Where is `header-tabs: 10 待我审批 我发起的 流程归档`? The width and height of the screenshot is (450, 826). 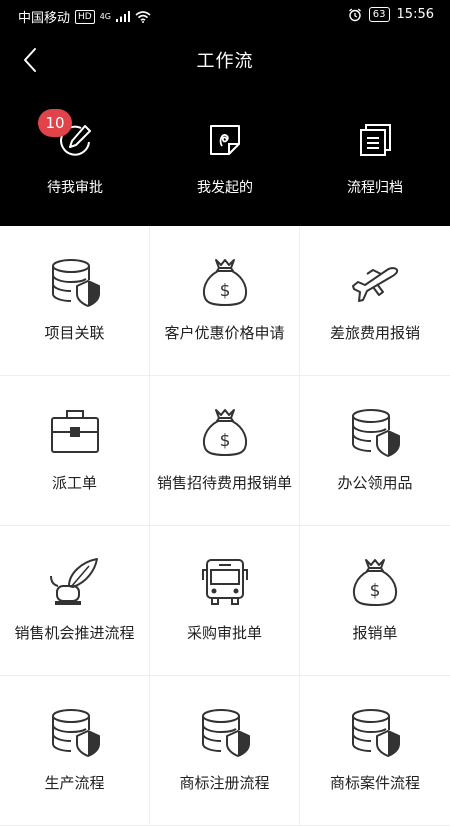
header-tabs: 10 待我审批 我发起的 流程归档 is located at coordinates (225, 153).